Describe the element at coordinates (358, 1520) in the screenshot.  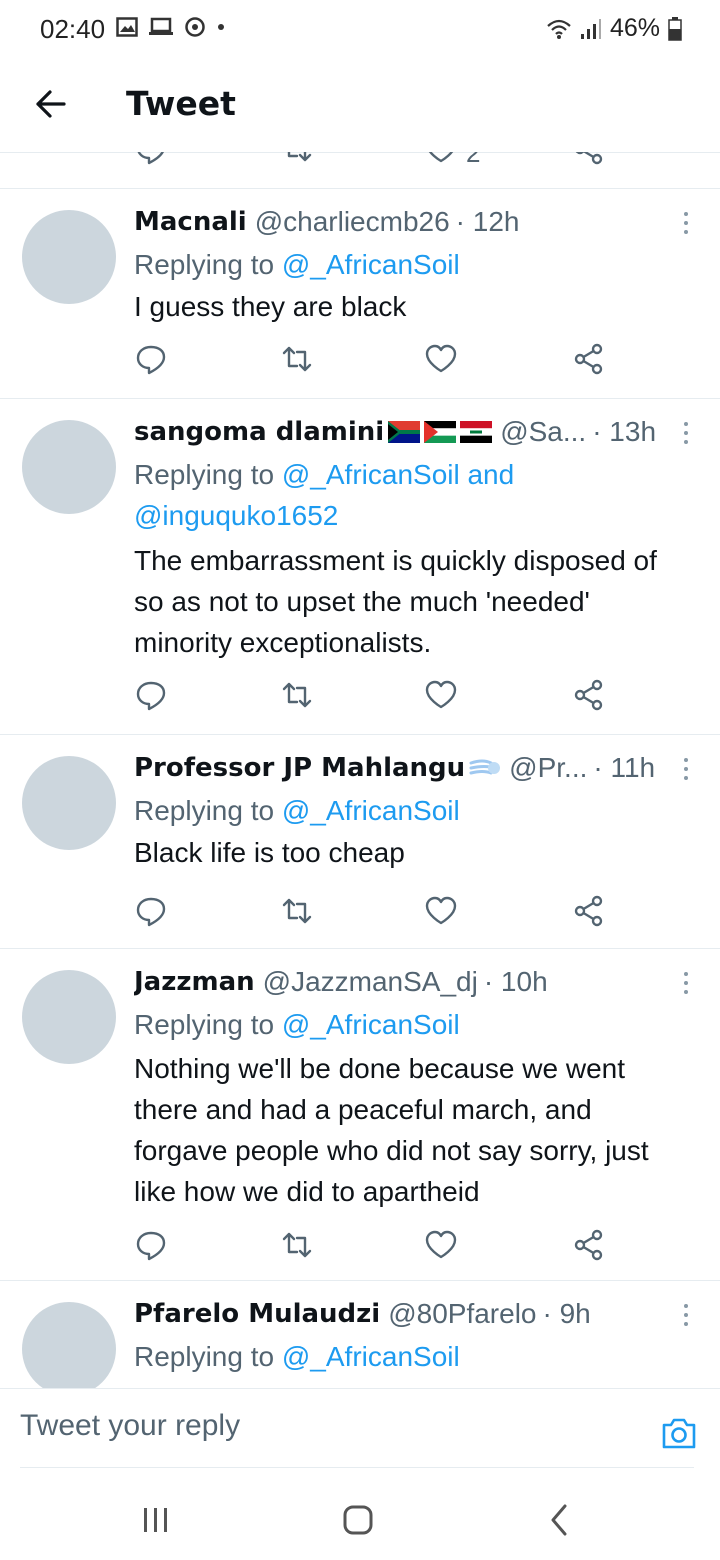
I see `home-icon` at that location.